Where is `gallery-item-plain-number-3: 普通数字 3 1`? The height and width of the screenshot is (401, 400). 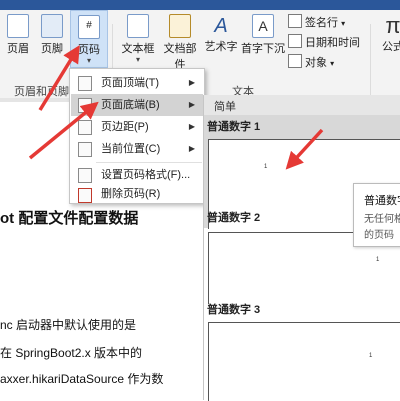 gallery-item-plain-number-3: 普通数字 3 1 is located at coordinates (302, 349).